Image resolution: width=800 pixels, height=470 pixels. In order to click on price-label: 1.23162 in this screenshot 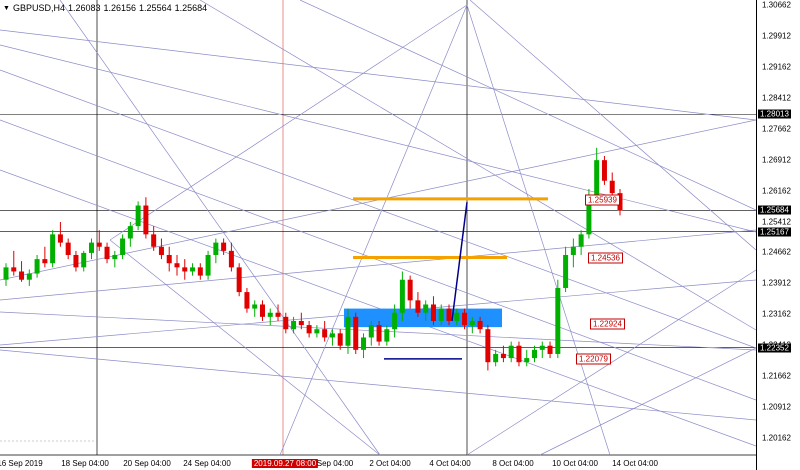, I will do `click(776, 314)`.